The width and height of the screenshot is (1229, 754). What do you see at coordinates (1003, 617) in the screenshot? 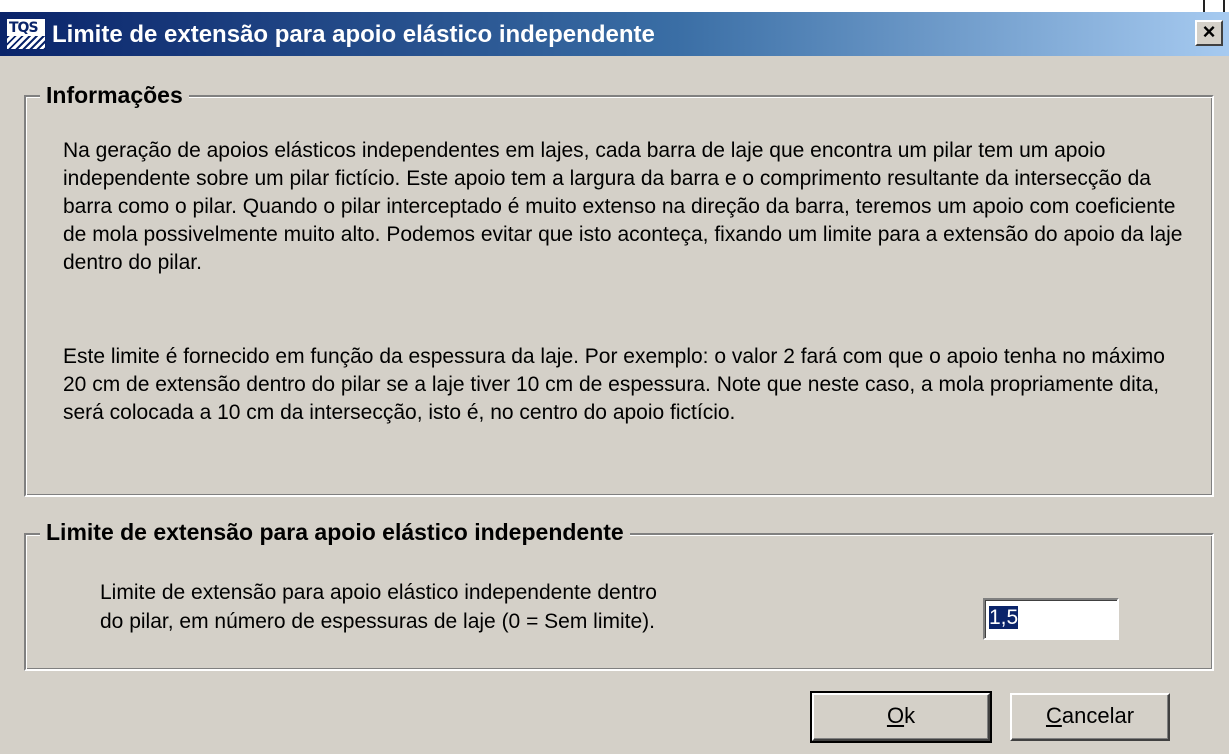
I see `limit-value-text: 1,5` at bounding box center [1003, 617].